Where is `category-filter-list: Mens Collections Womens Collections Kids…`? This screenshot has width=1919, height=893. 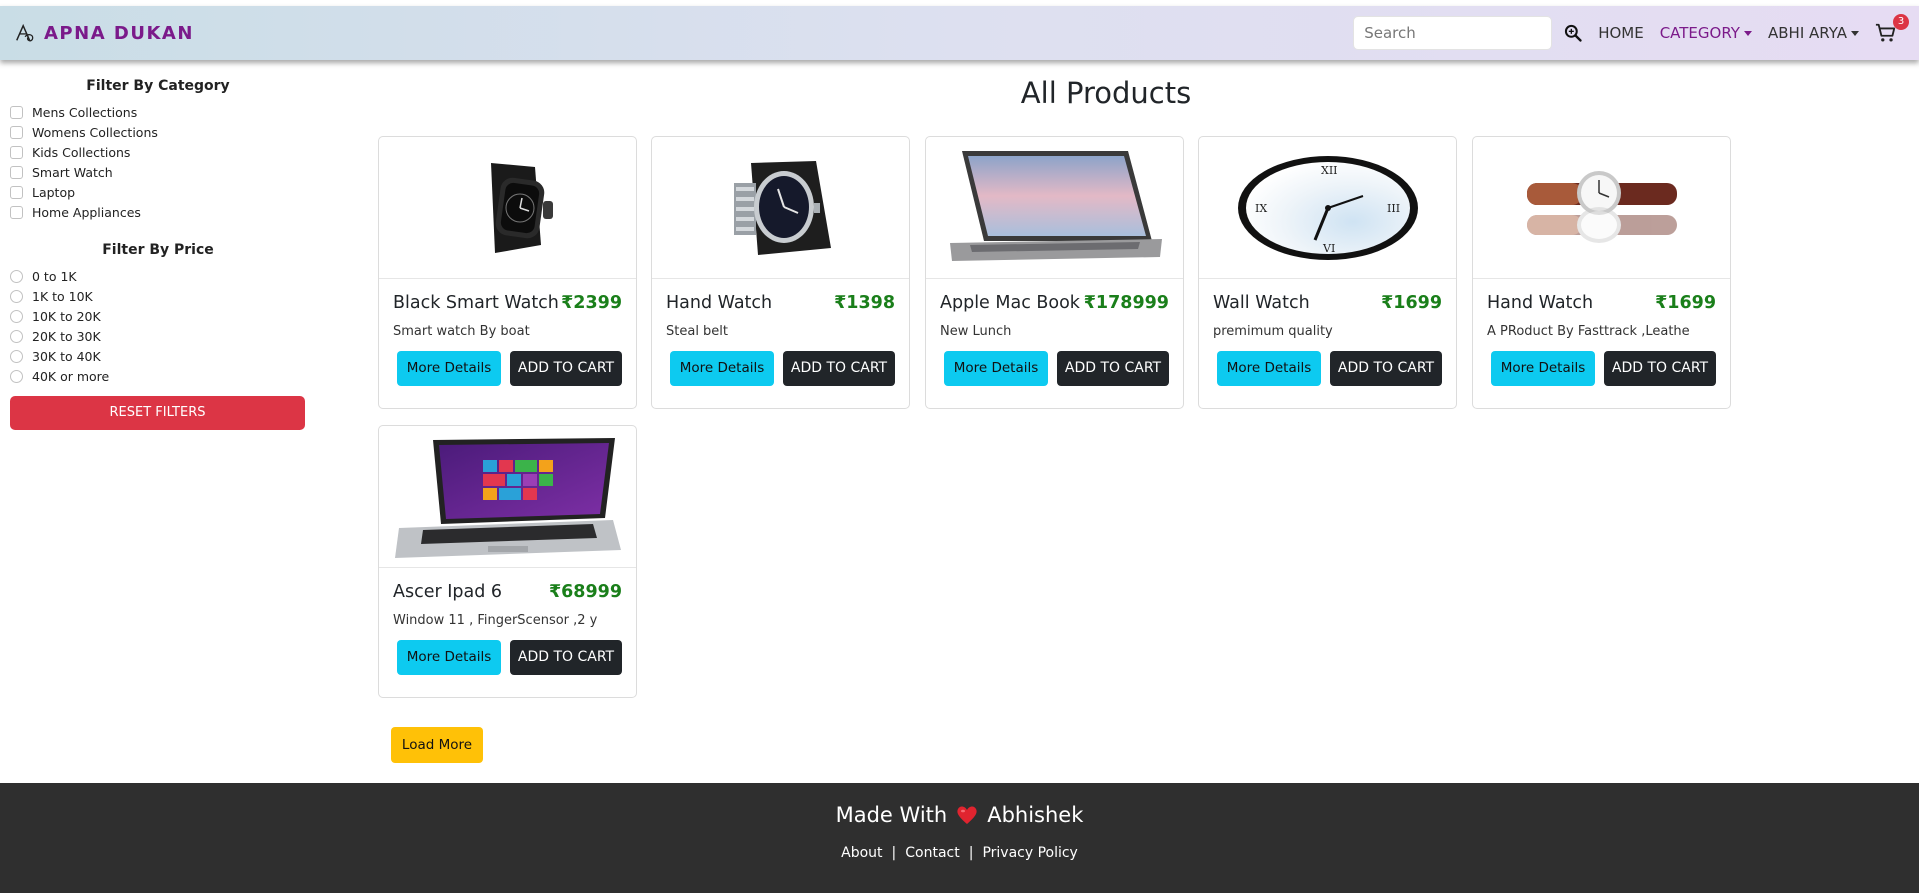 category-filter-list: Mens Collections Womens Collections Kids… is located at coordinates (158, 162).